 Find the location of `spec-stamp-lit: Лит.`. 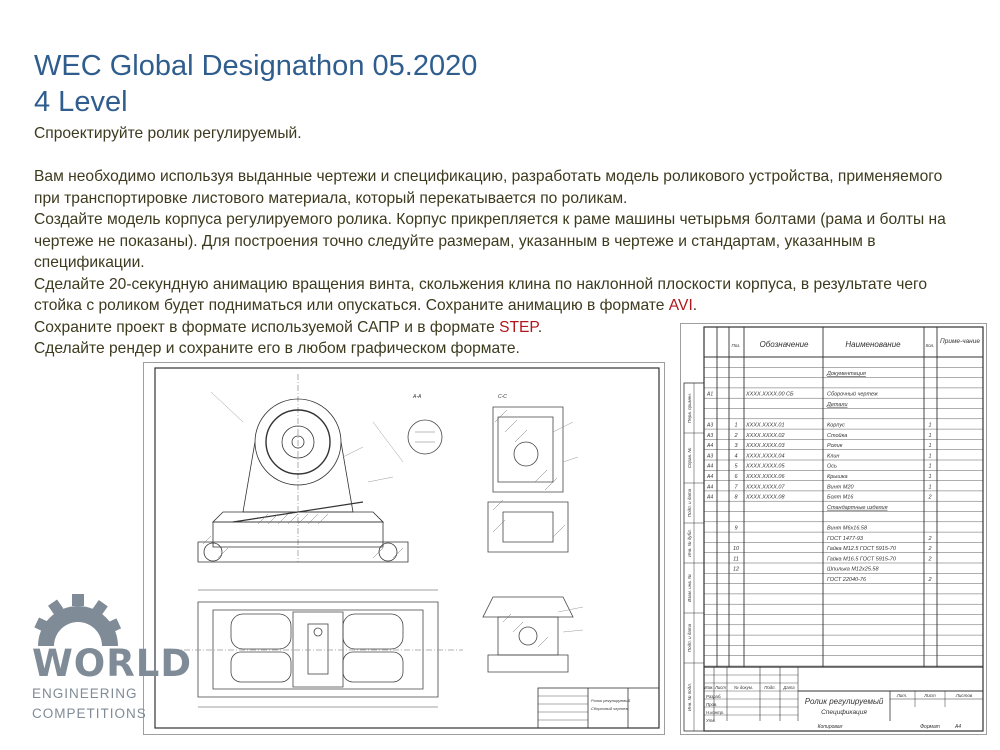

spec-stamp-lit: Лит. is located at coordinates (902, 695).